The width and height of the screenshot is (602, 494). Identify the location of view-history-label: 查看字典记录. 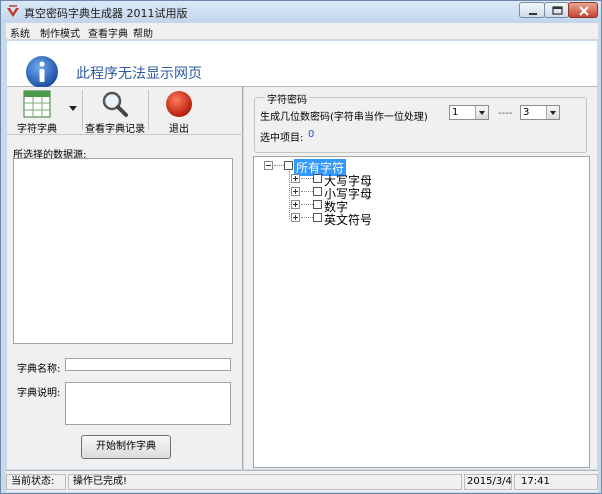
(115, 129).